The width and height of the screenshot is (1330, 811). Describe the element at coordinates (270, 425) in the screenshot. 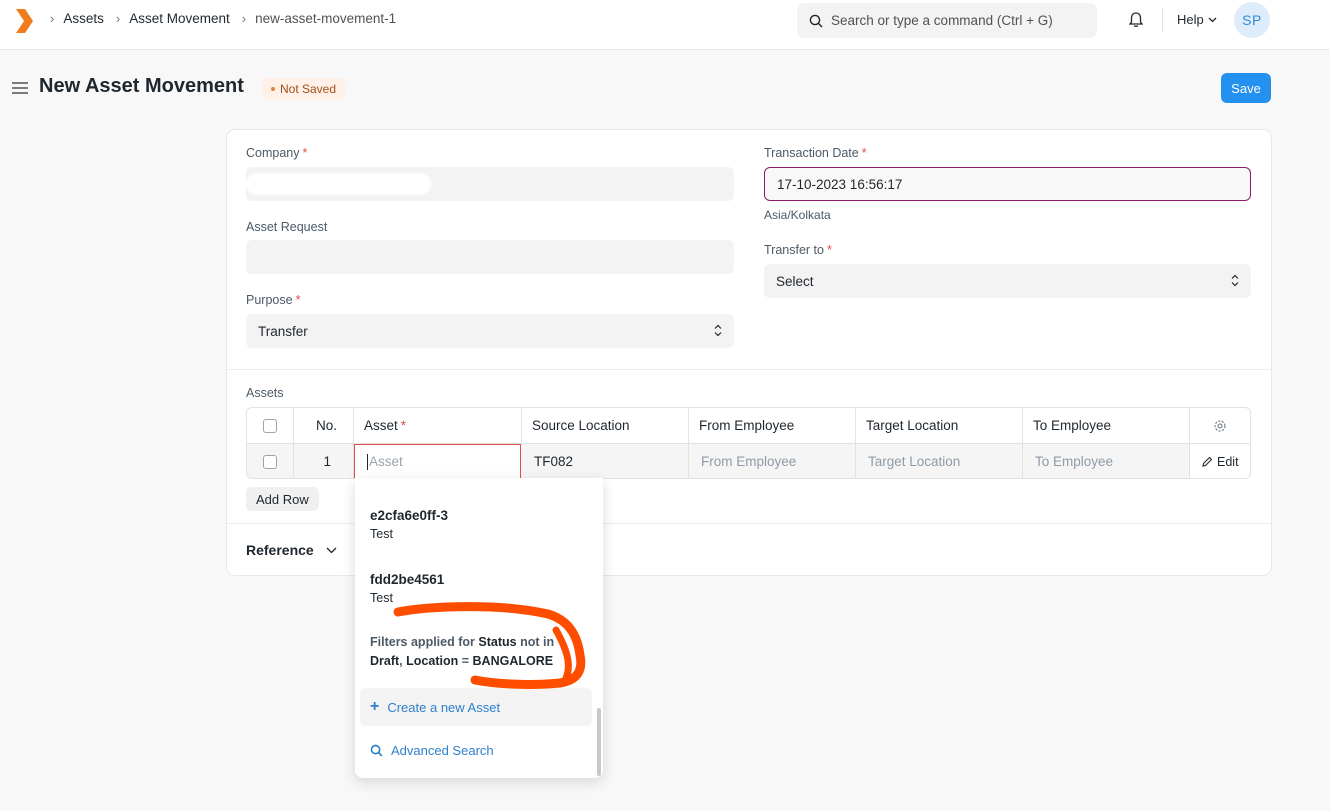

I see `select-all-checkbox` at that location.